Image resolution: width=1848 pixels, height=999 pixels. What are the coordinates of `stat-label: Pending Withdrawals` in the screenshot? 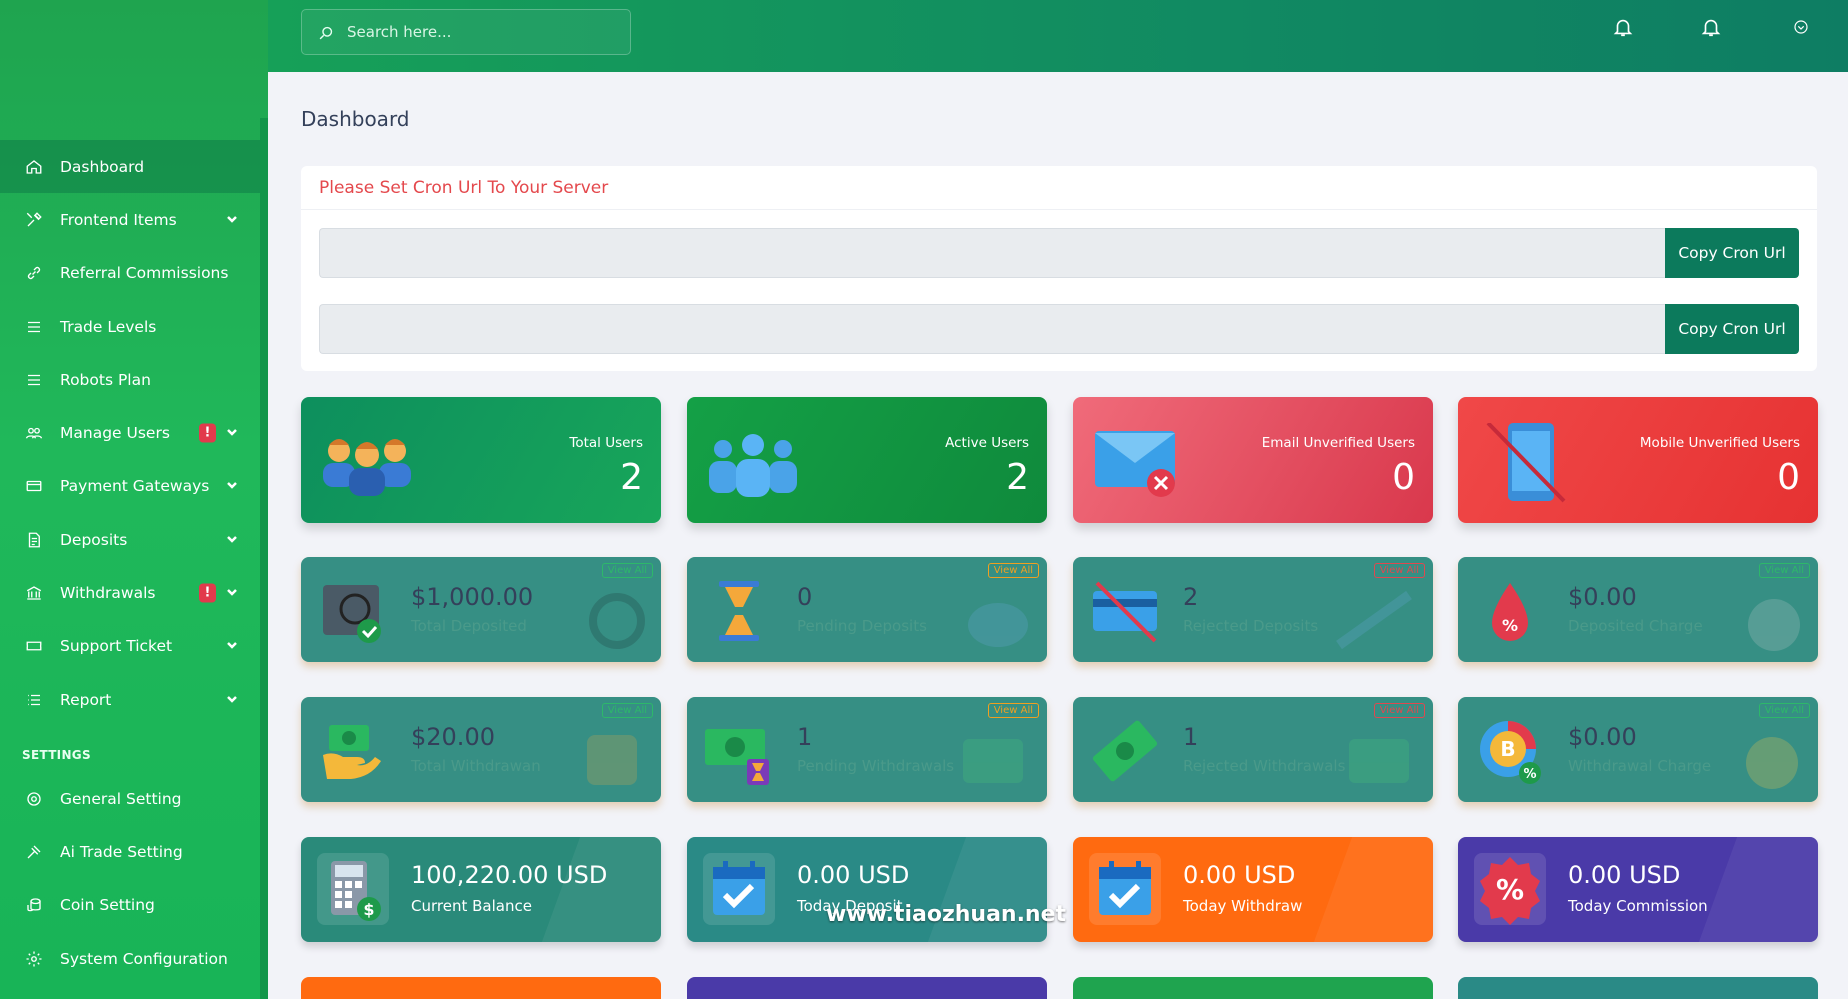 It's located at (876, 766).